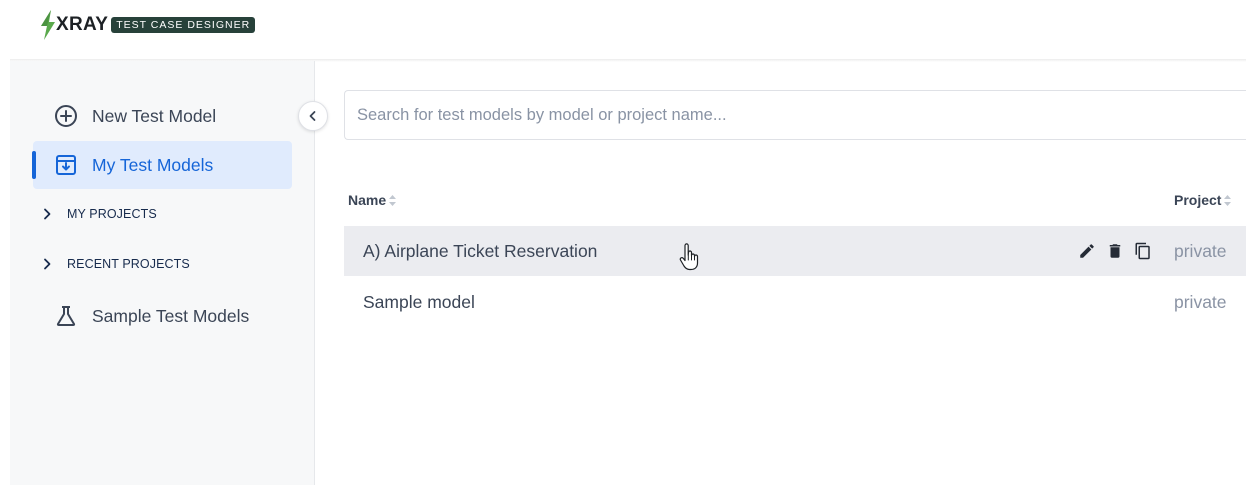 The height and width of the screenshot is (485, 1246). Describe the element at coordinates (34, 165) in the screenshot. I see `active-indicator` at that location.